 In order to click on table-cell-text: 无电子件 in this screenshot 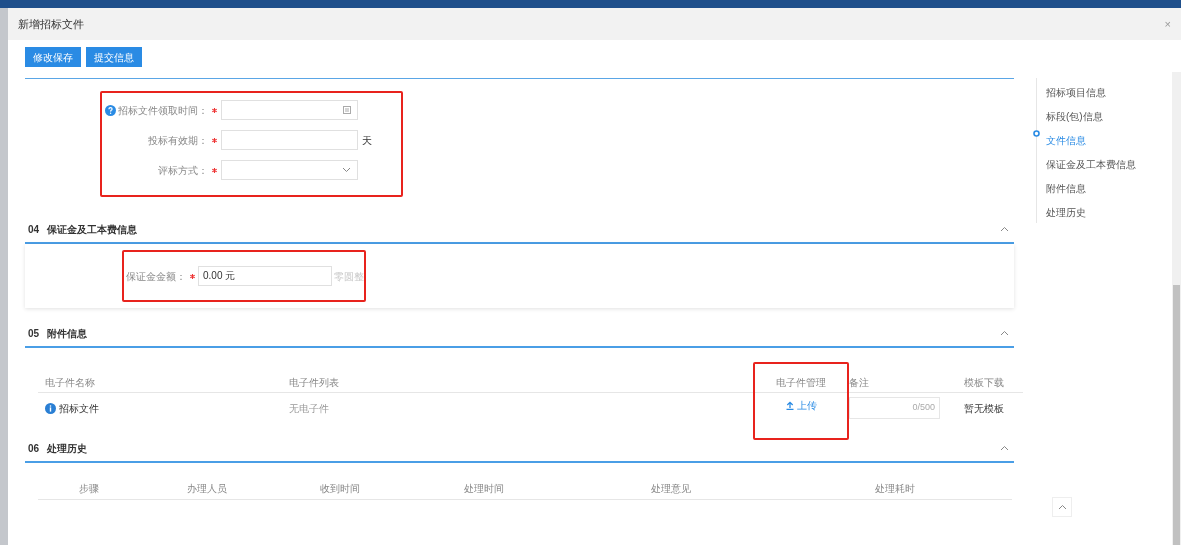, I will do `click(309, 408)`.